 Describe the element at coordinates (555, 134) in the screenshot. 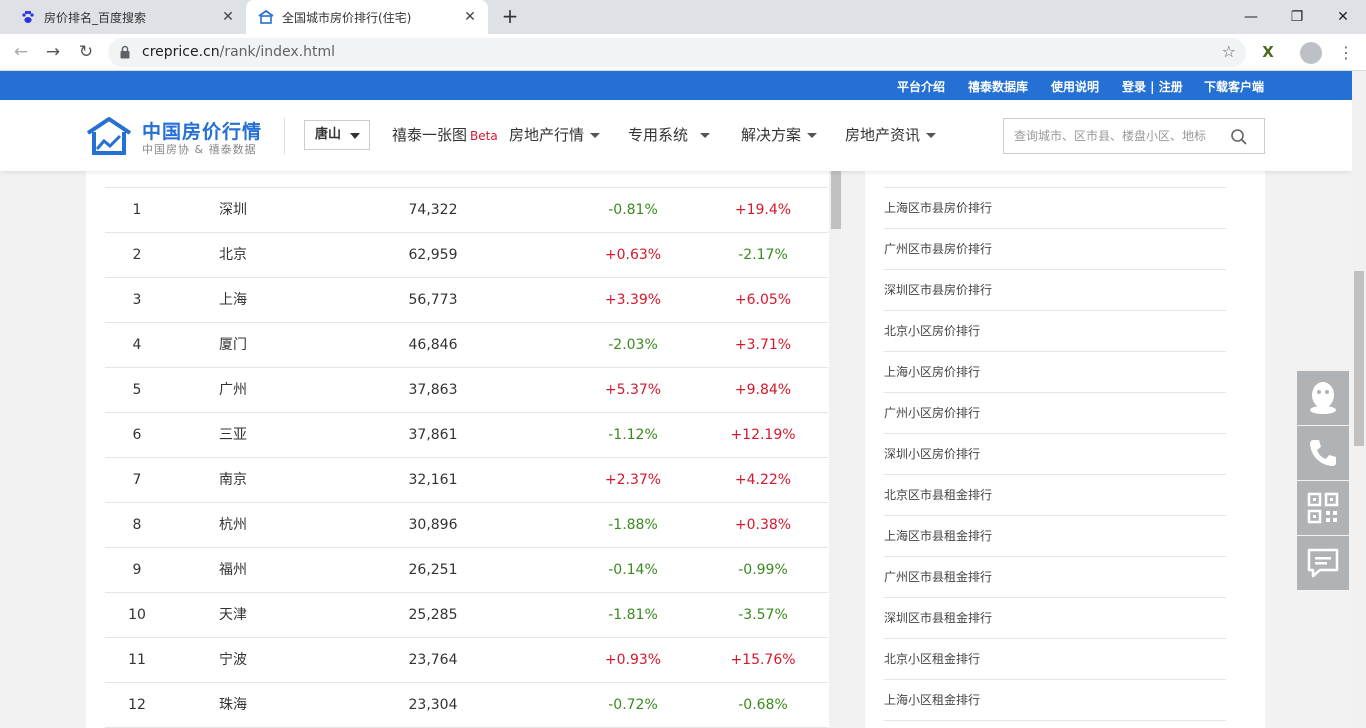

I see `nav-market: 房地产行情` at that location.